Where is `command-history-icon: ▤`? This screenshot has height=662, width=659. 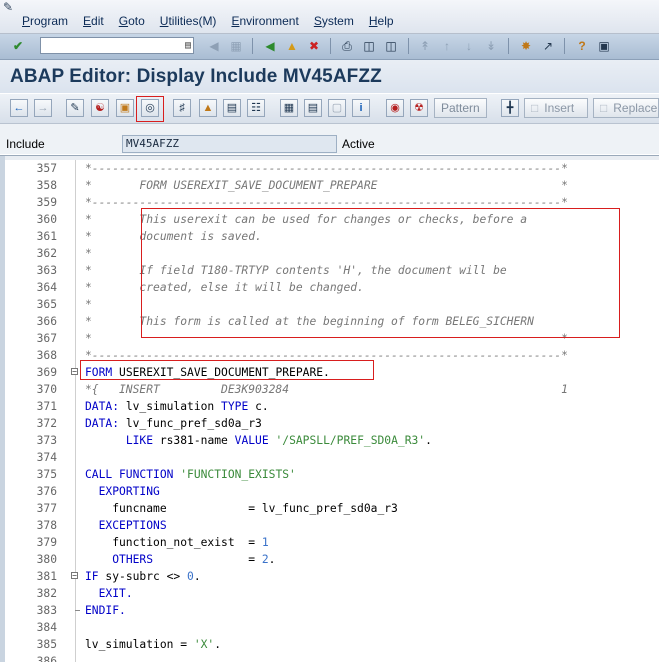 command-history-icon: ▤ is located at coordinates (188, 45).